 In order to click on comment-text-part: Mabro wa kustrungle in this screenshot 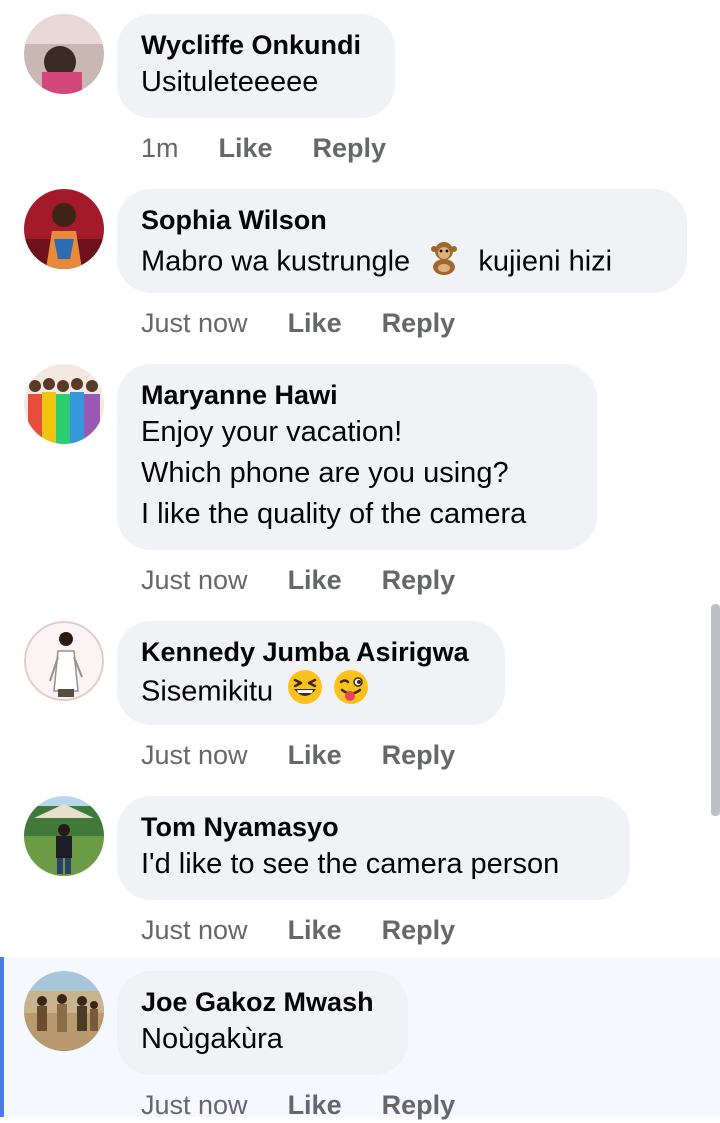, I will do `click(276, 261)`.